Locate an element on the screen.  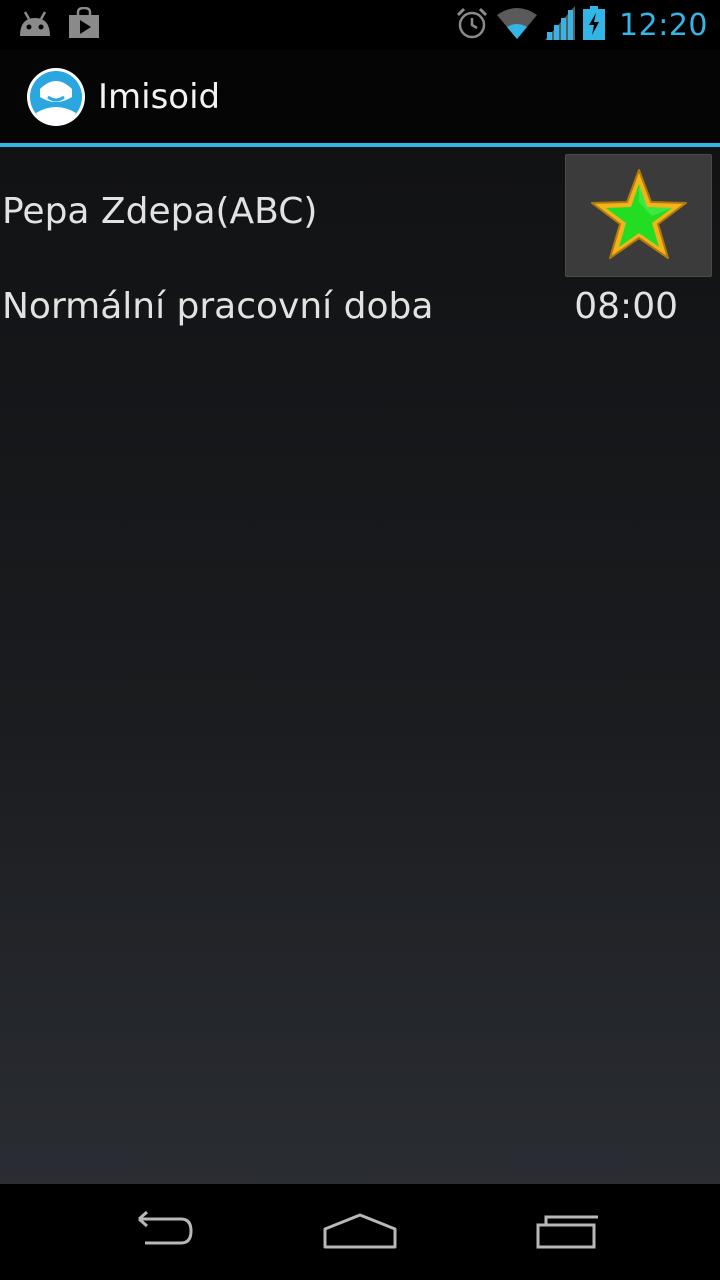
battery-charging-icon is located at coordinates (594, 25).